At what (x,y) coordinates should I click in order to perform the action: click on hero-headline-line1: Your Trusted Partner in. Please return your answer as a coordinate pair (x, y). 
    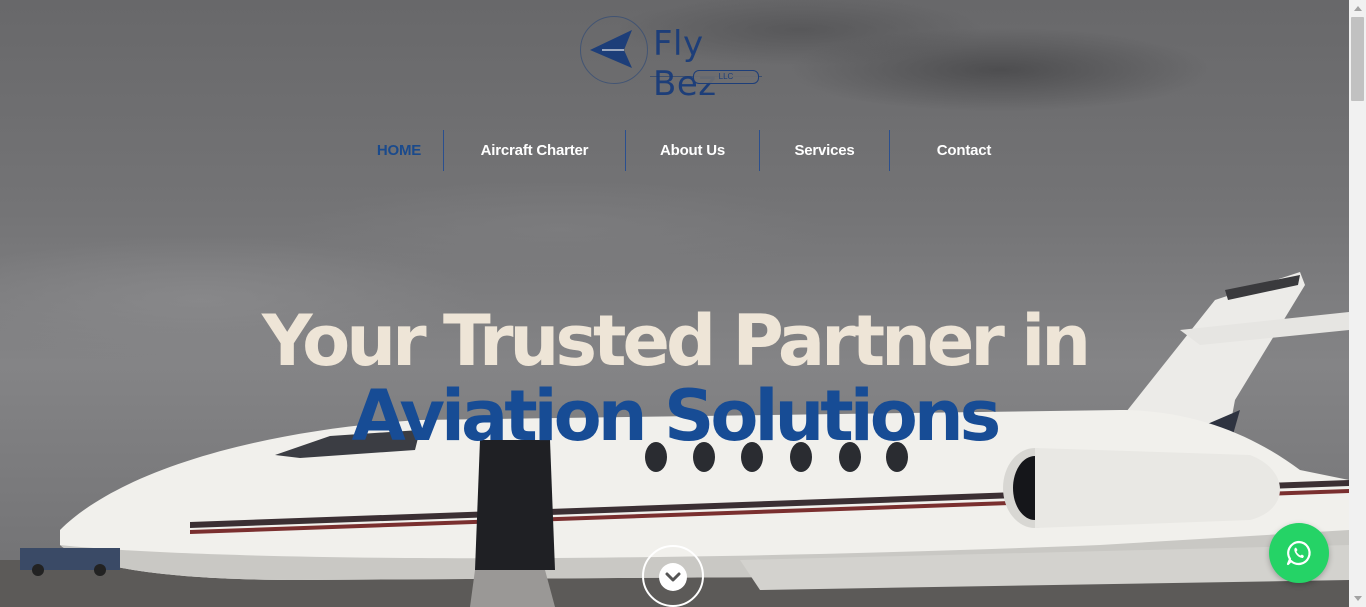
    Looking at the image, I should click on (676, 341).